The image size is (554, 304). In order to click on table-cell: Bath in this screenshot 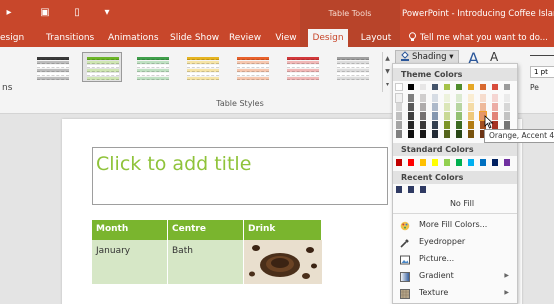, I will do `click(206, 262)`.